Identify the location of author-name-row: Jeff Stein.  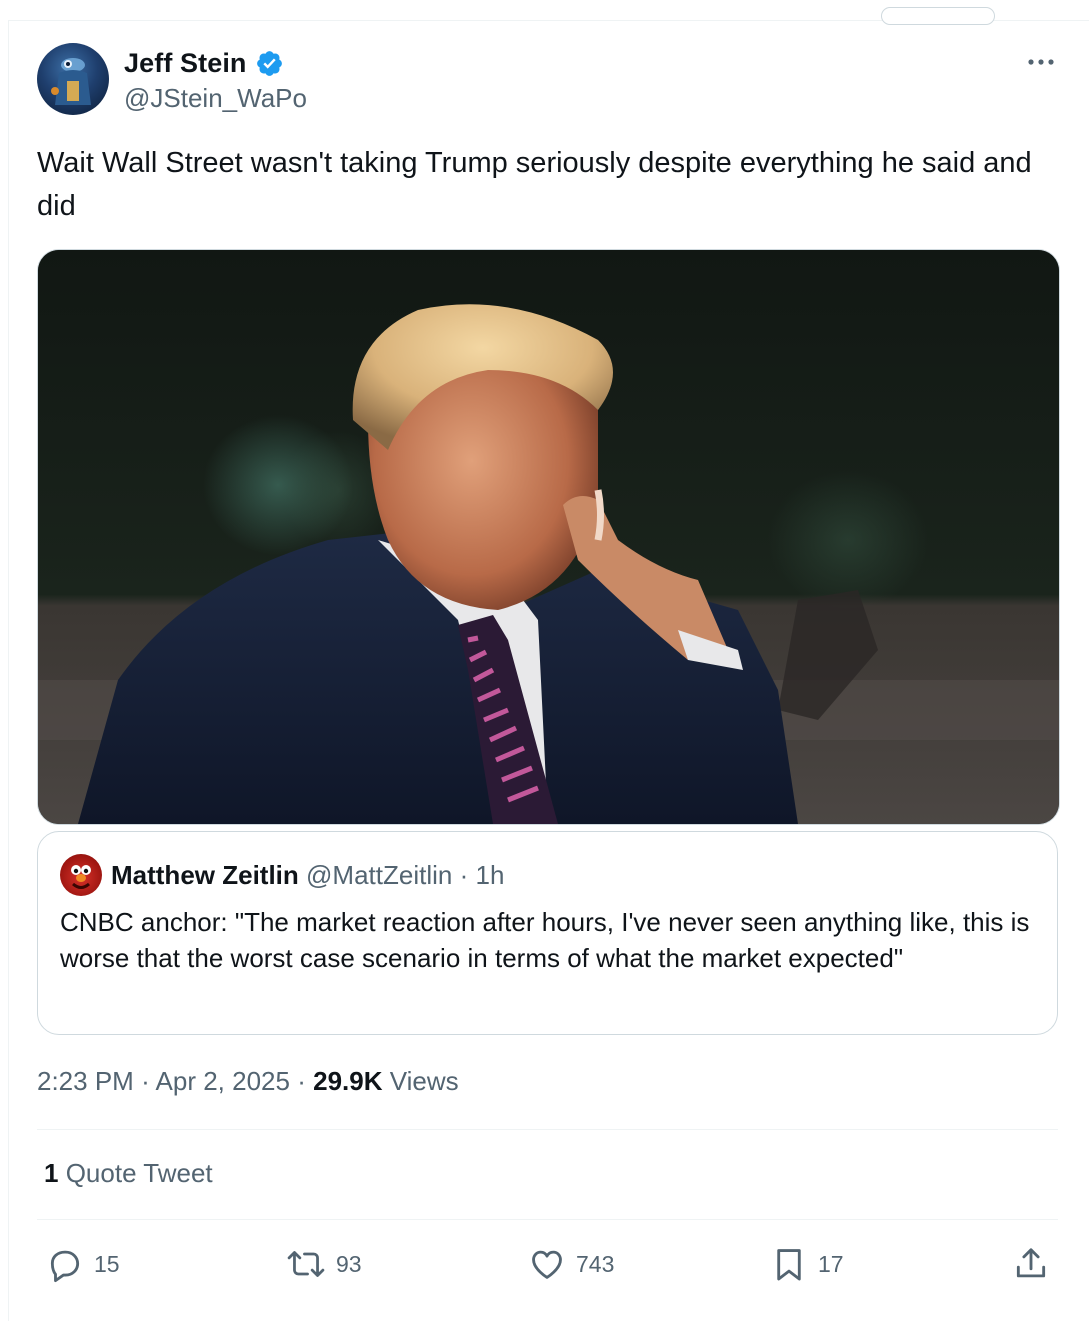
(204, 63).